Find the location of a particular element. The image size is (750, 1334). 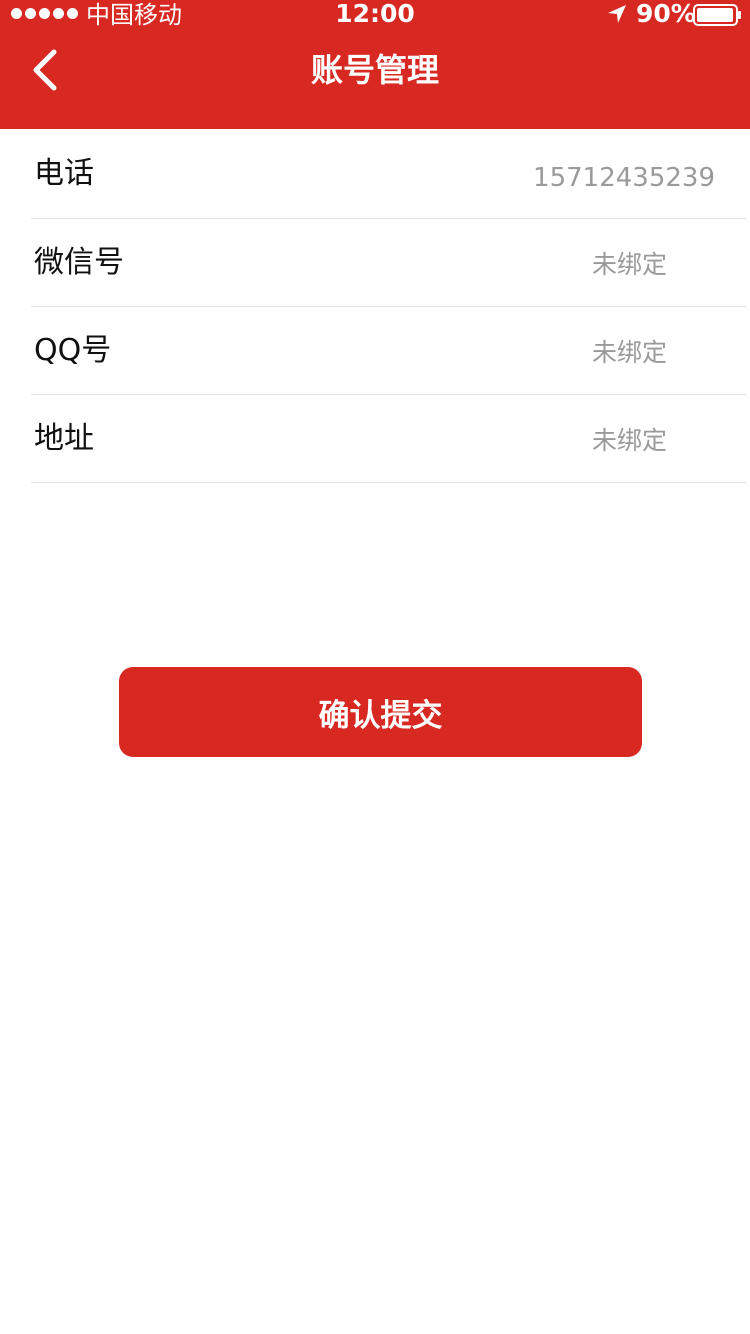

address-label: 地址 is located at coordinates (64, 438).